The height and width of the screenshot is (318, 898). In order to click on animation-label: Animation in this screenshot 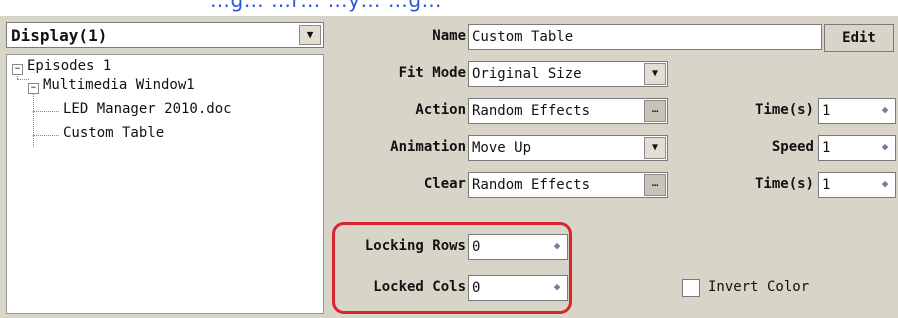, I will do `click(428, 147)`.